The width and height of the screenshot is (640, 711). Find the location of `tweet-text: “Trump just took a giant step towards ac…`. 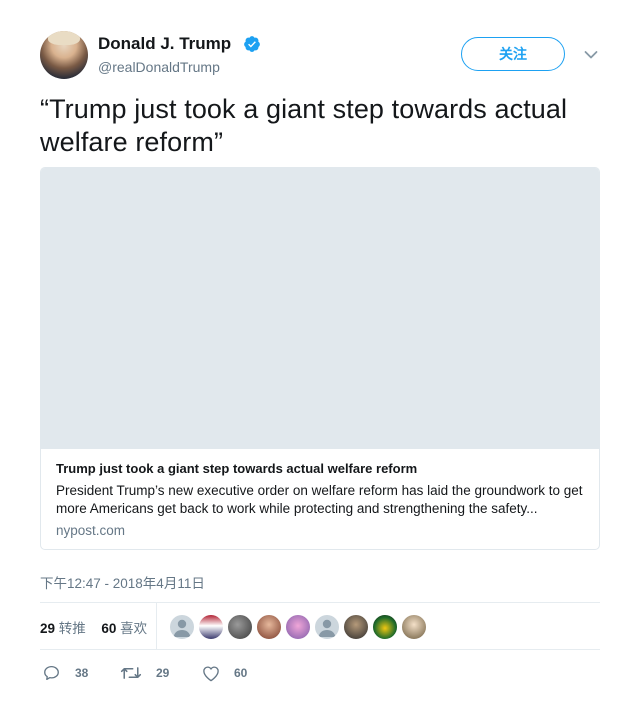

tweet-text: “Trump just took a giant step towards ac… is located at coordinates (304, 125).